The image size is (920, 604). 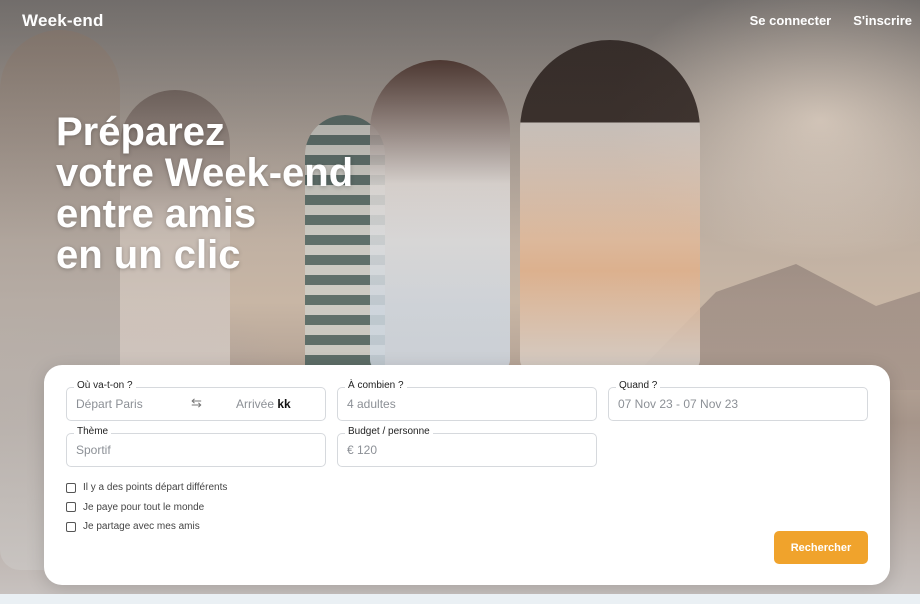 I want to click on login-link: Se connecter, so click(x=791, y=20).